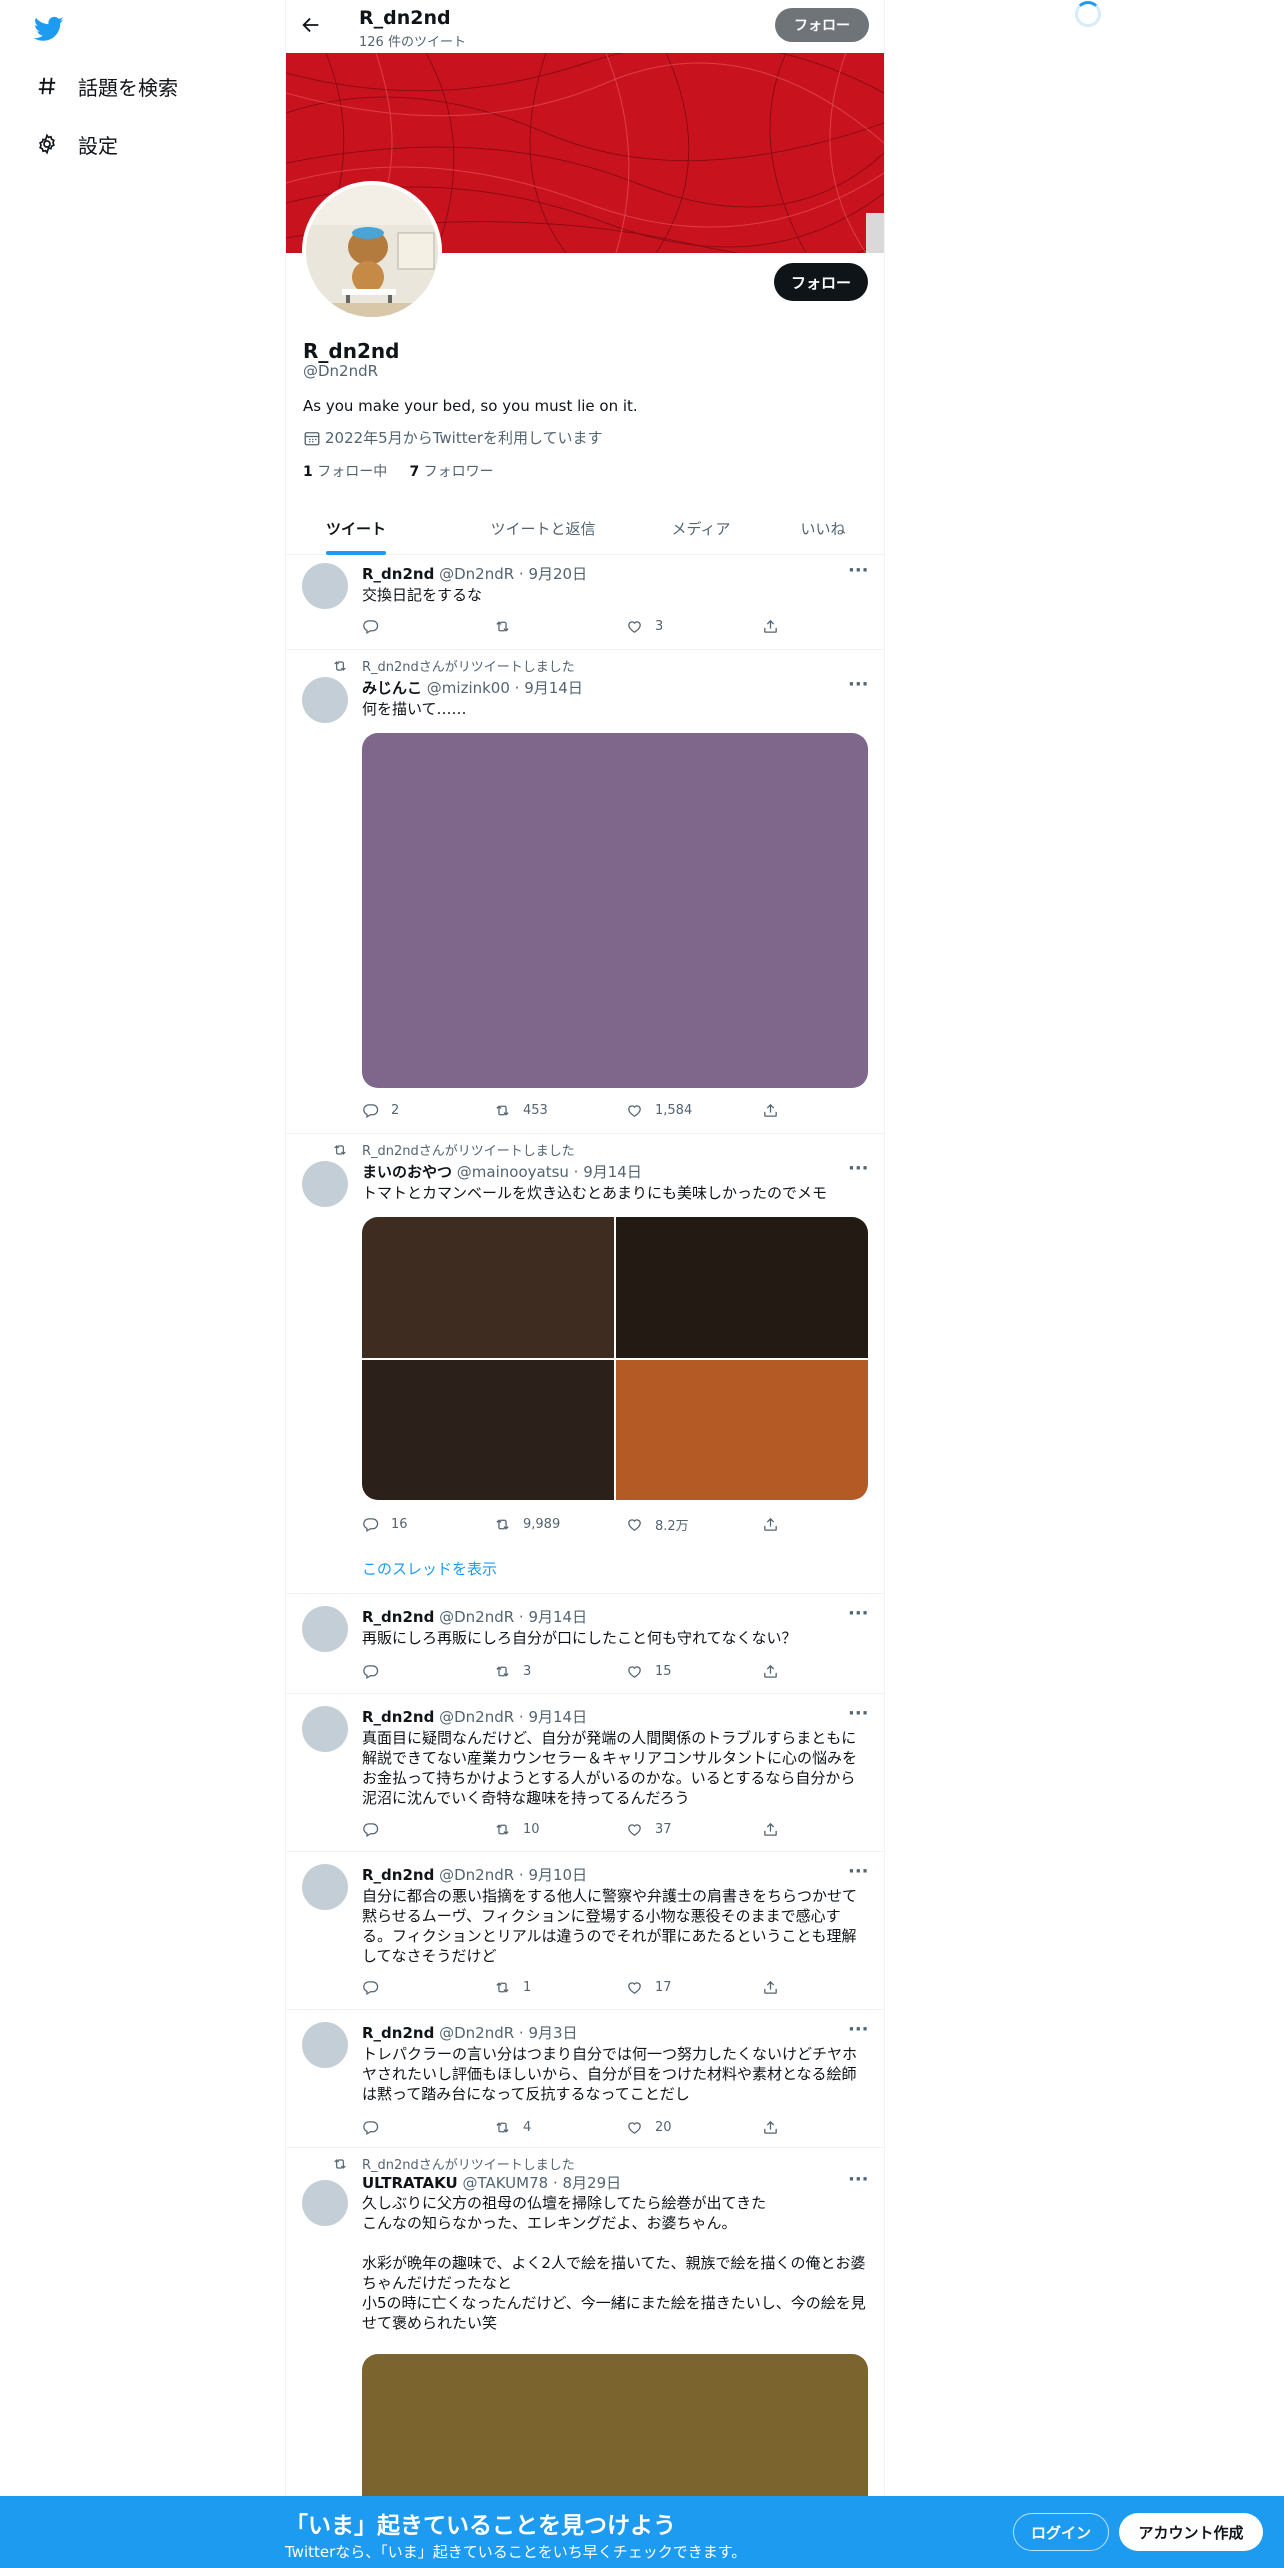  I want to click on signup-button: アカウント作成, so click(1191, 2532).